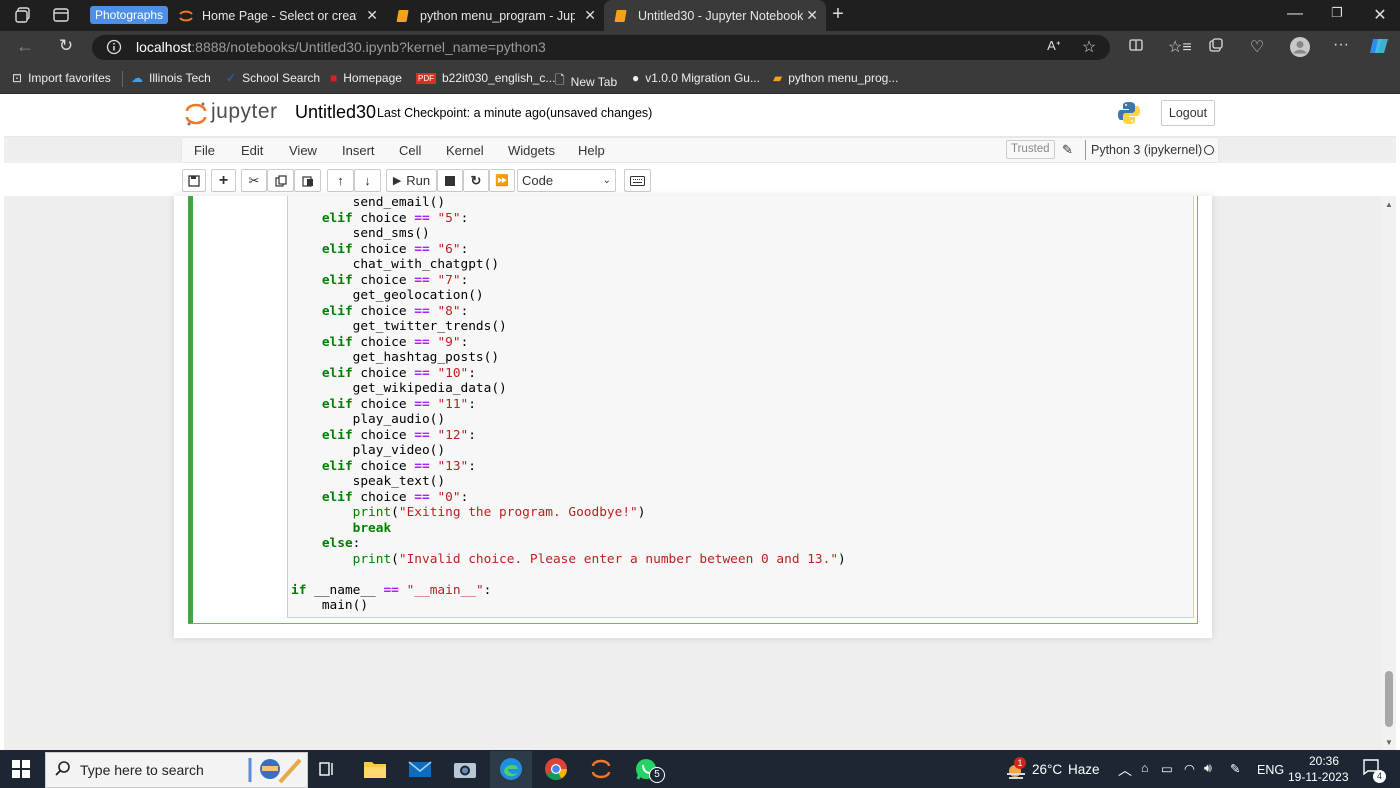  What do you see at coordinates (366, 78) in the screenshot?
I see `fav-homepage: ■ Homepage` at bounding box center [366, 78].